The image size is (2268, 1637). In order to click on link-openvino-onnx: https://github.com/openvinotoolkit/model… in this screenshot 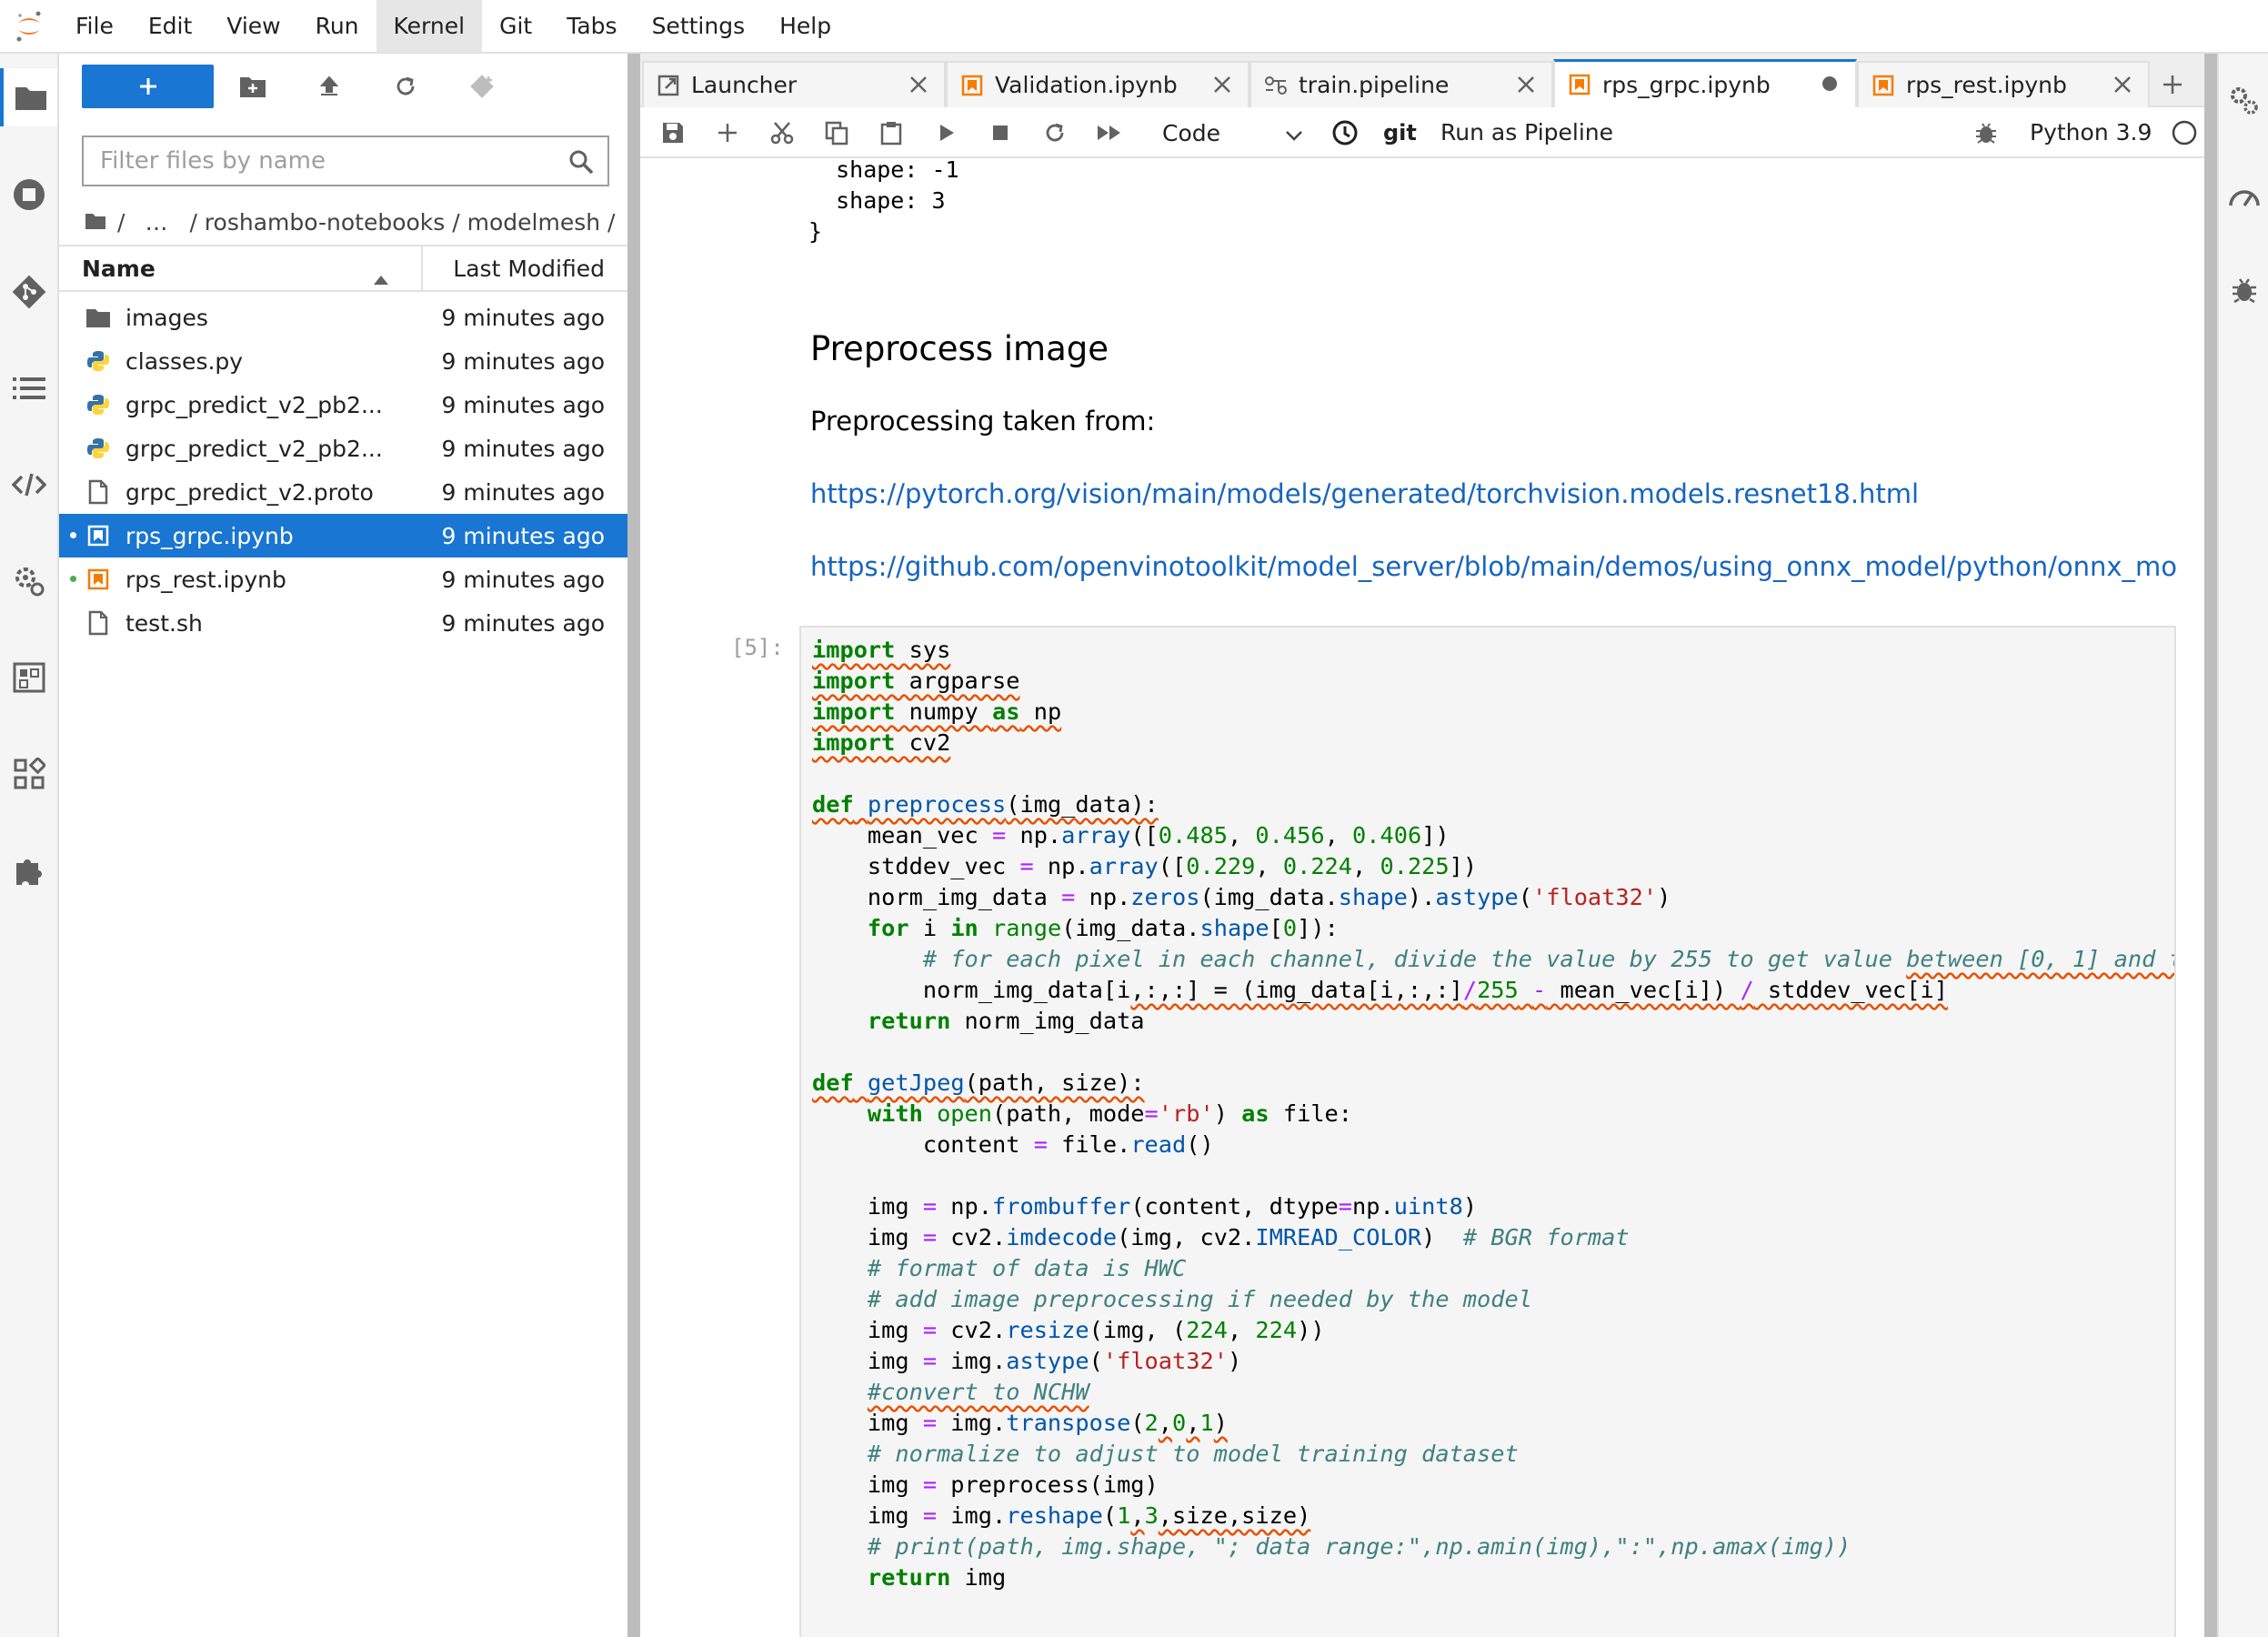, I will do `click(1493, 567)`.